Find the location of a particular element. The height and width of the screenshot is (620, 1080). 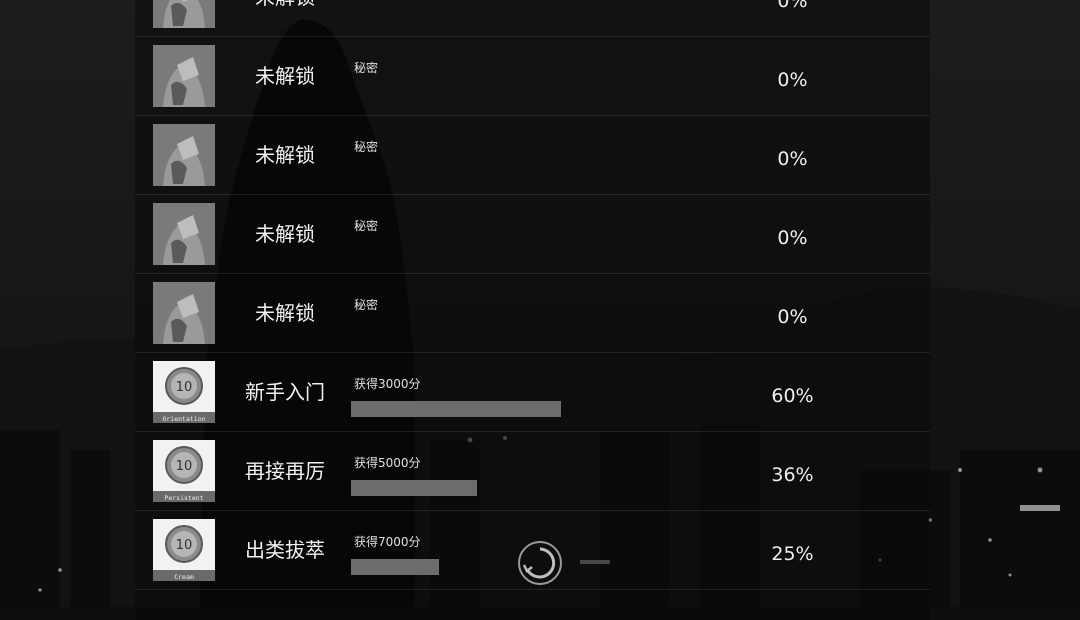

achievement-name: 出类拔萃 is located at coordinates (285, 550).